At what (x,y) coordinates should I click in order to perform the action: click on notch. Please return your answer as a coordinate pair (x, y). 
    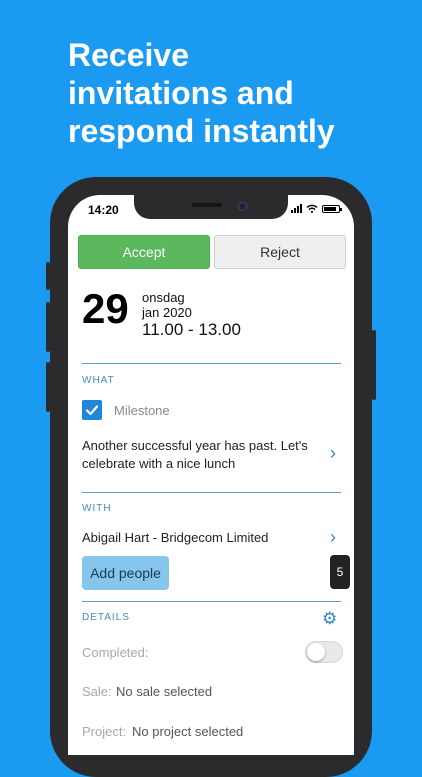
    Looking at the image, I should click on (211, 207).